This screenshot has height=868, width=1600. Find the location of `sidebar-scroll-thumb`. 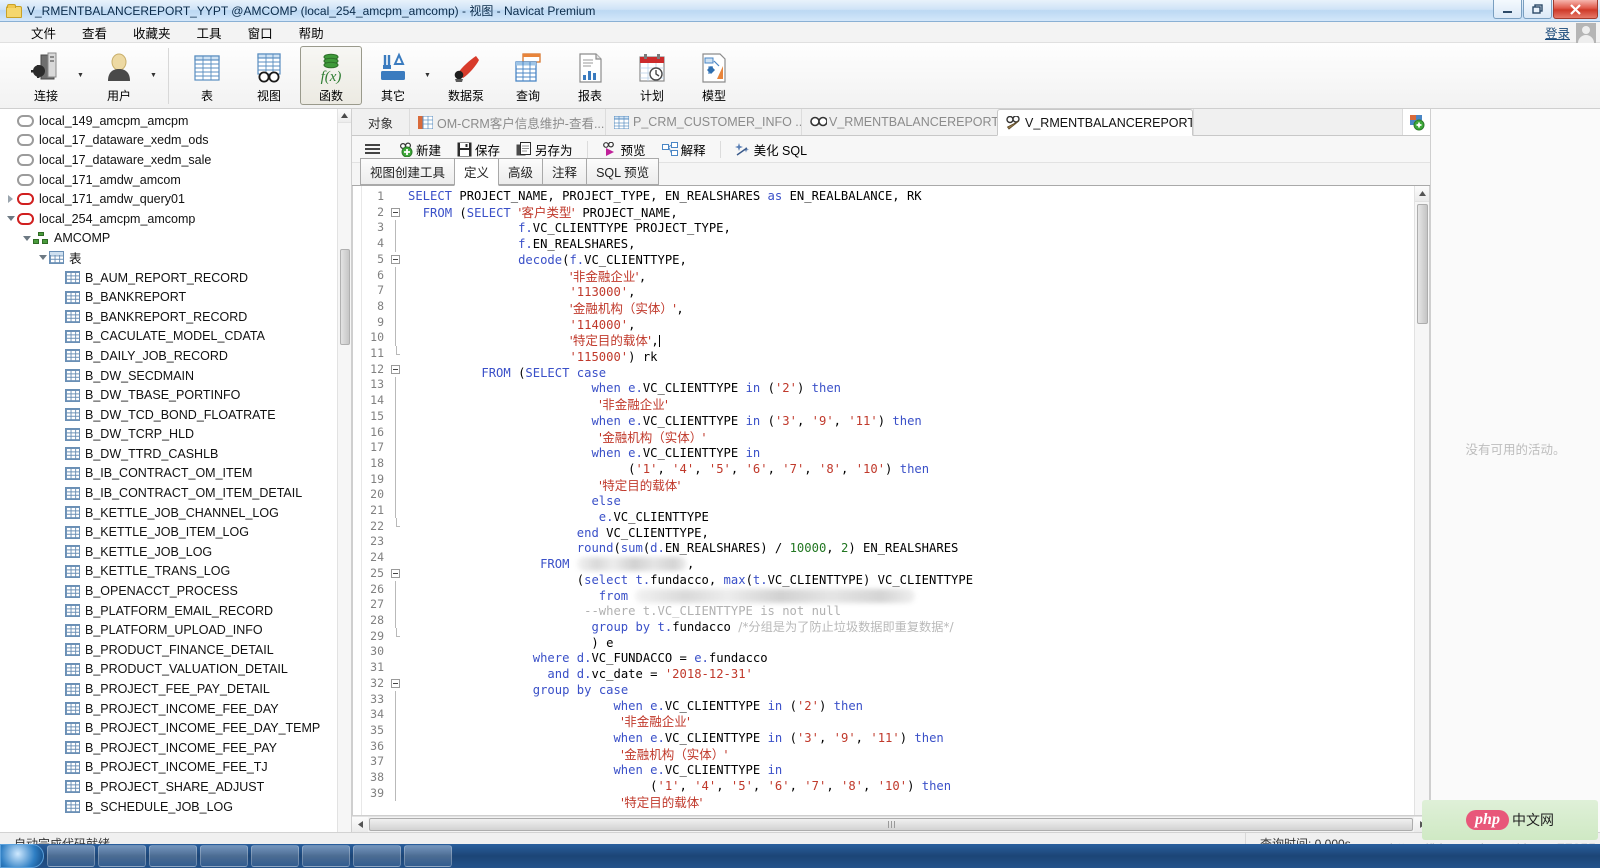

sidebar-scroll-thumb is located at coordinates (345, 297).